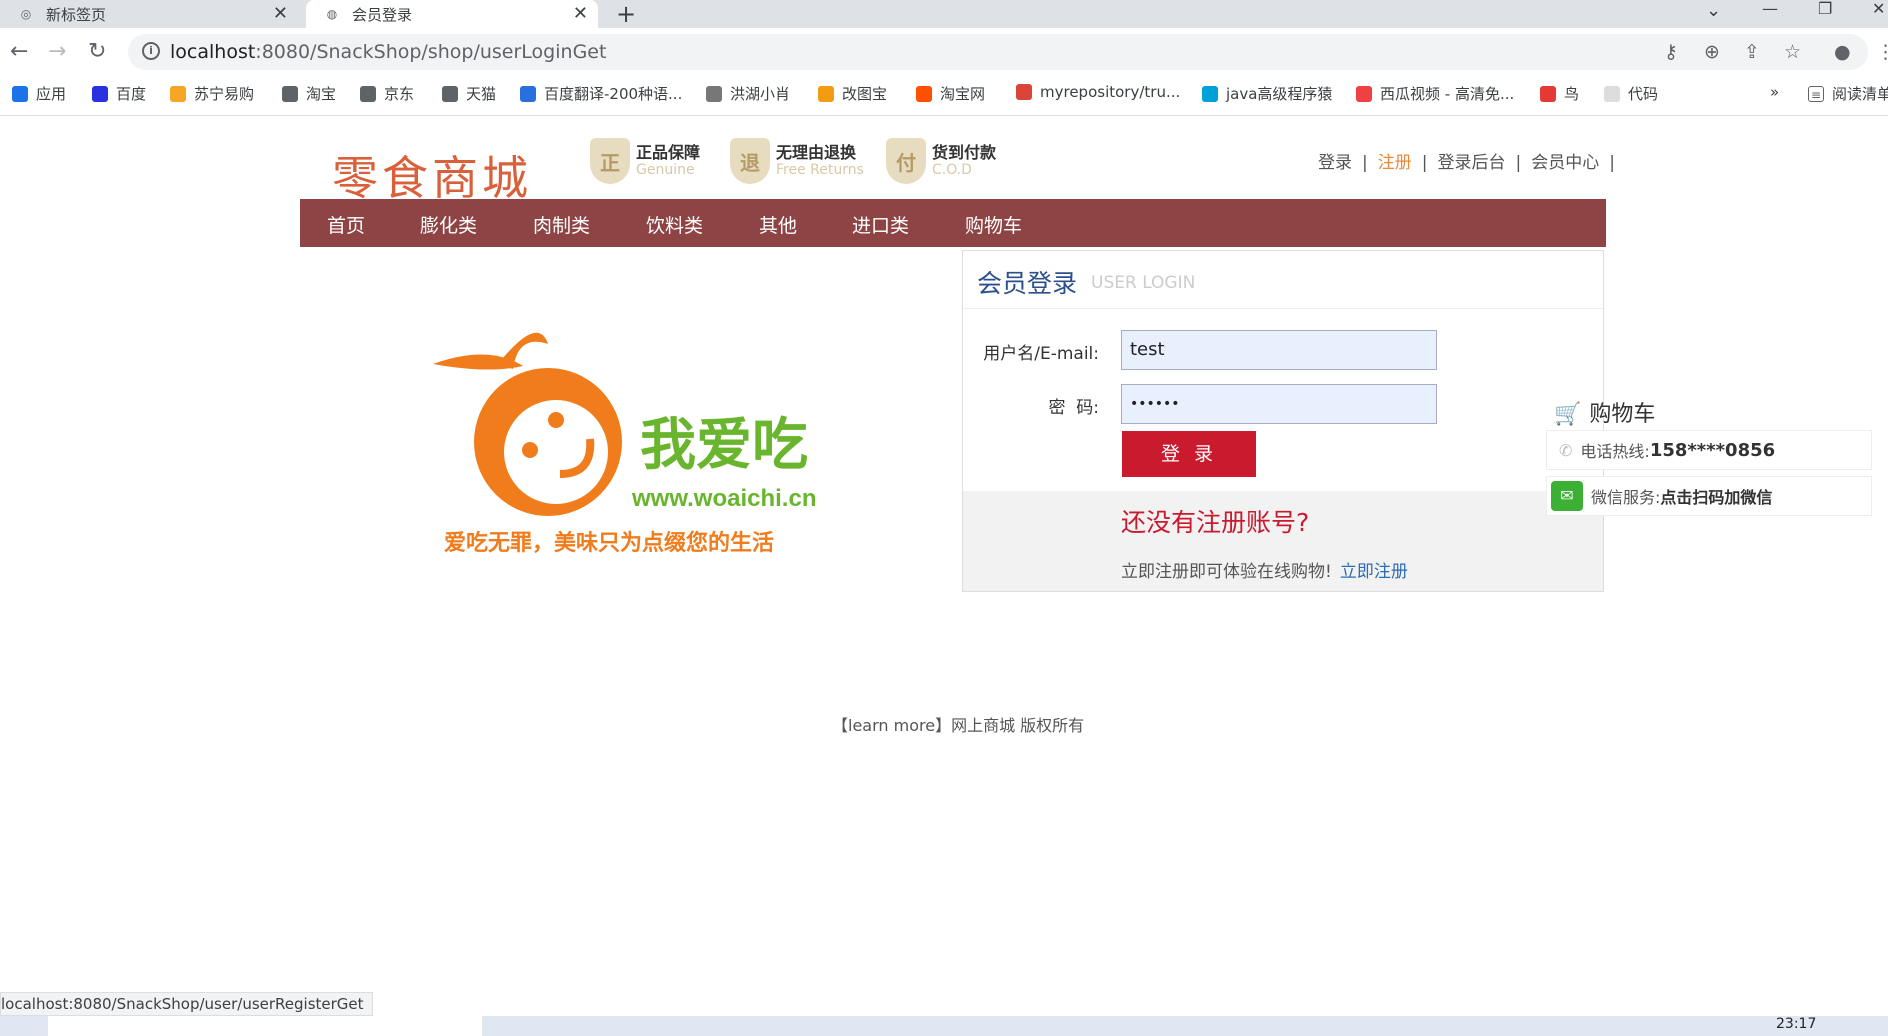  What do you see at coordinates (748, 93) in the screenshot?
I see `bookmark-item: 洪湖小肖` at bounding box center [748, 93].